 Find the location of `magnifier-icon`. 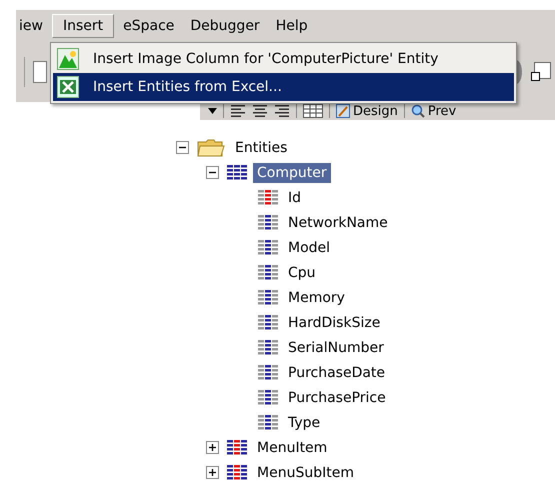

magnifier-icon is located at coordinates (417, 111).